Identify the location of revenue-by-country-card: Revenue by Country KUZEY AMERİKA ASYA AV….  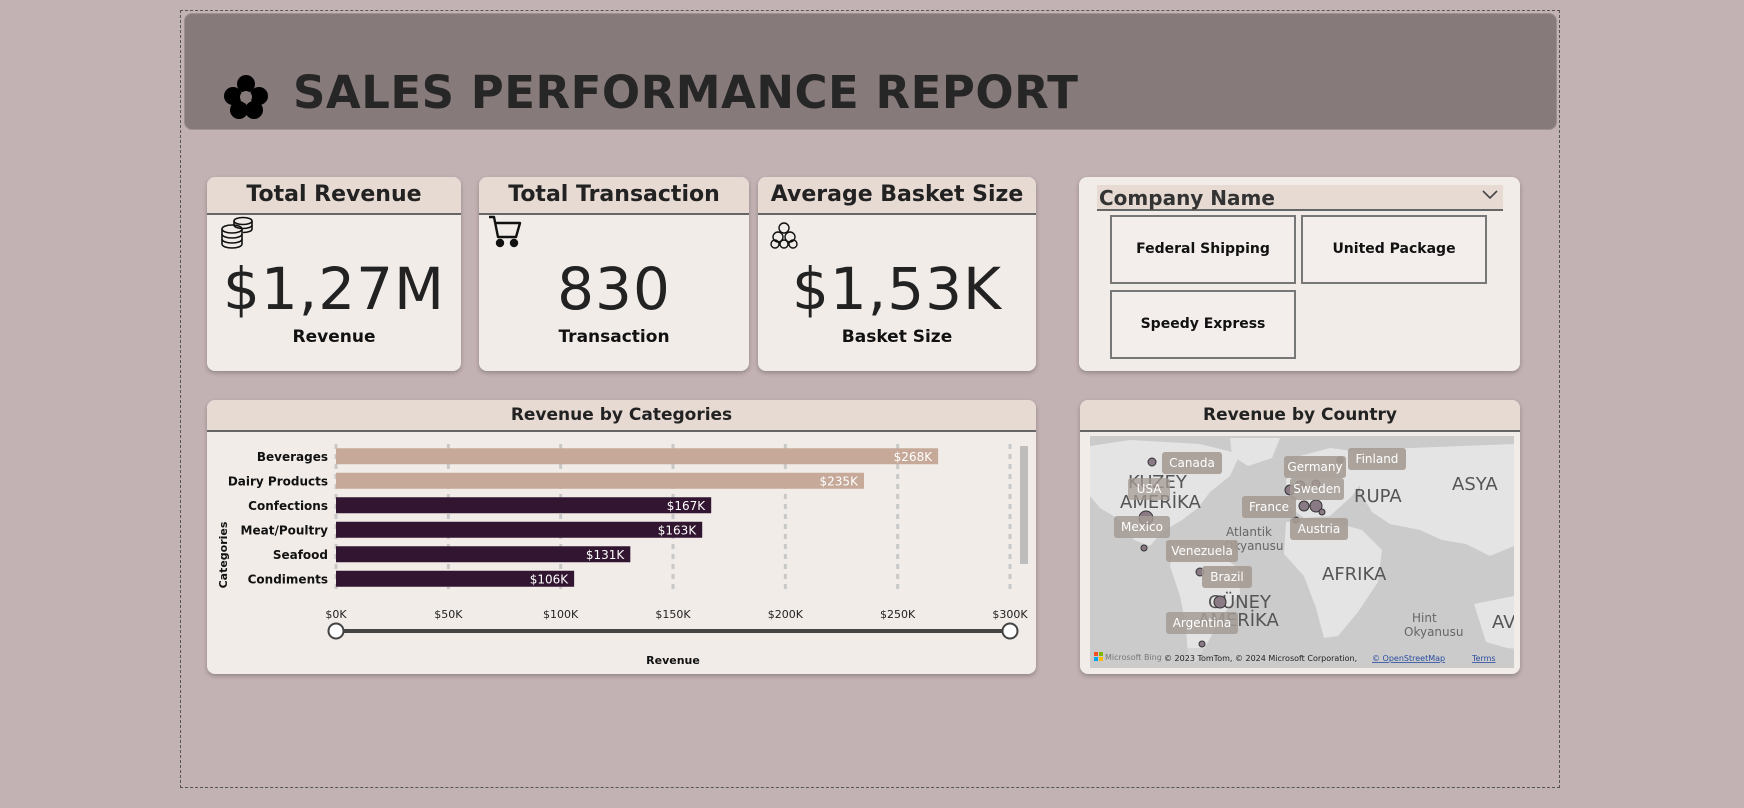
(1300, 537).